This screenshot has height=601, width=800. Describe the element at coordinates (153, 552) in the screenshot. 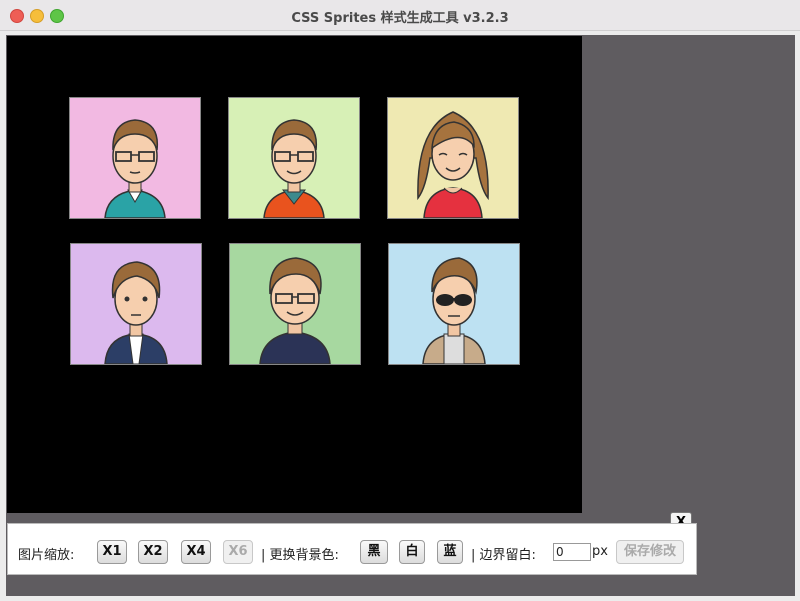

I see `scale-x2-button: X2` at that location.